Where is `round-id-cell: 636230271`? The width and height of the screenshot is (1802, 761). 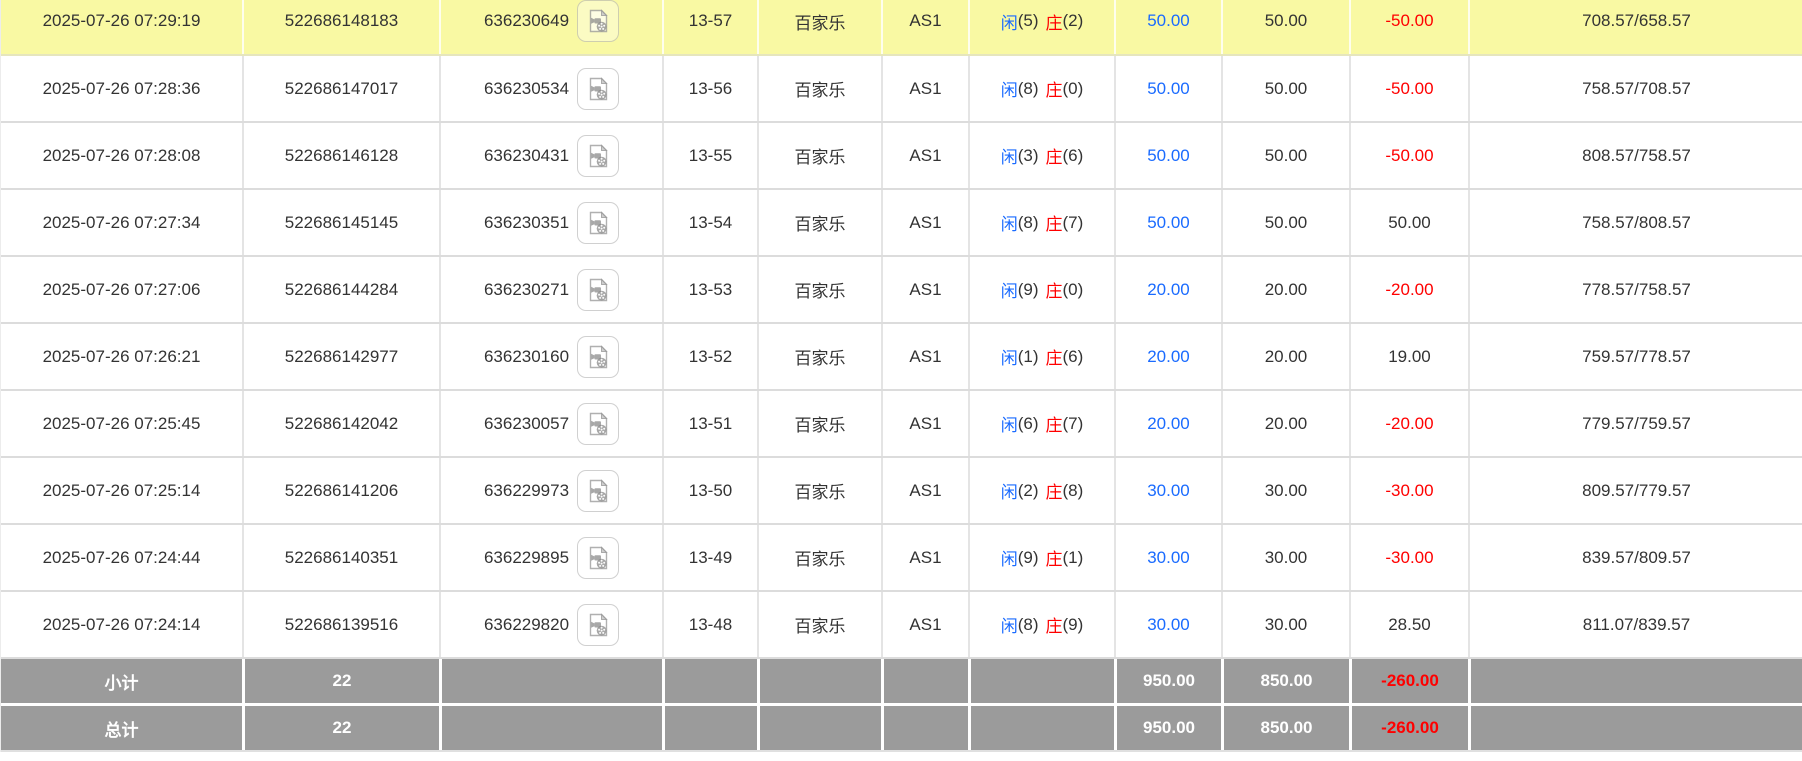
round-id-cell: 636230271 is located at coordinates (550, 289).